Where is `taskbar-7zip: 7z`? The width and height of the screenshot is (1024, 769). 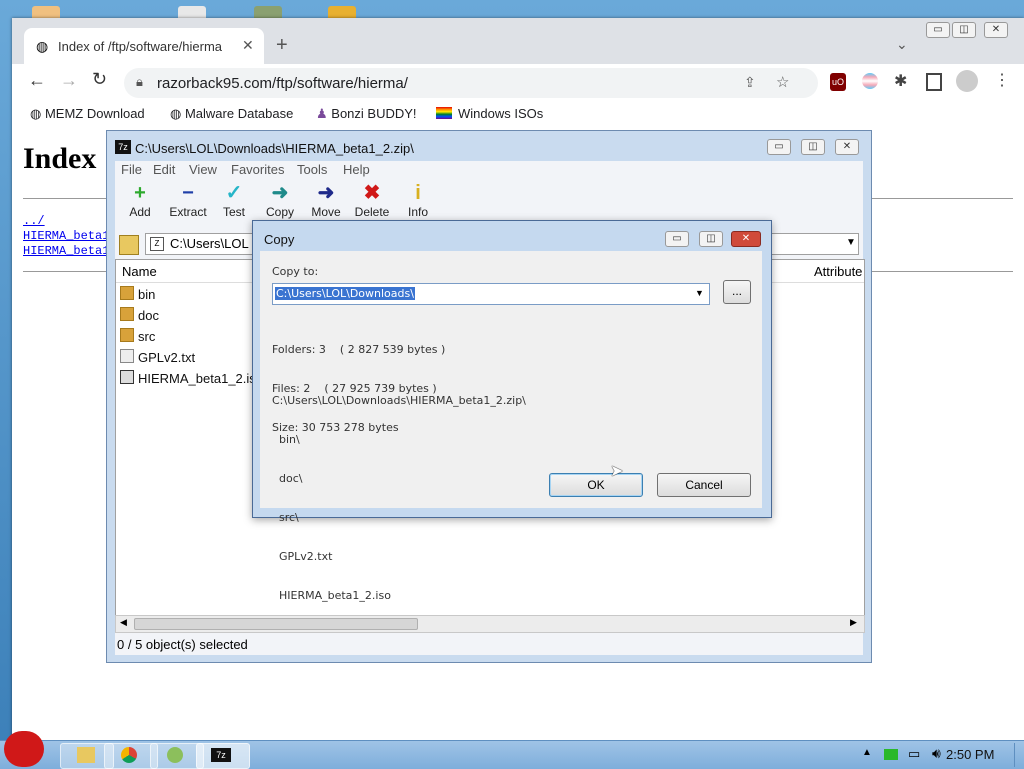 taskbar-7zip: 7z is located at coordinates (223, 756).